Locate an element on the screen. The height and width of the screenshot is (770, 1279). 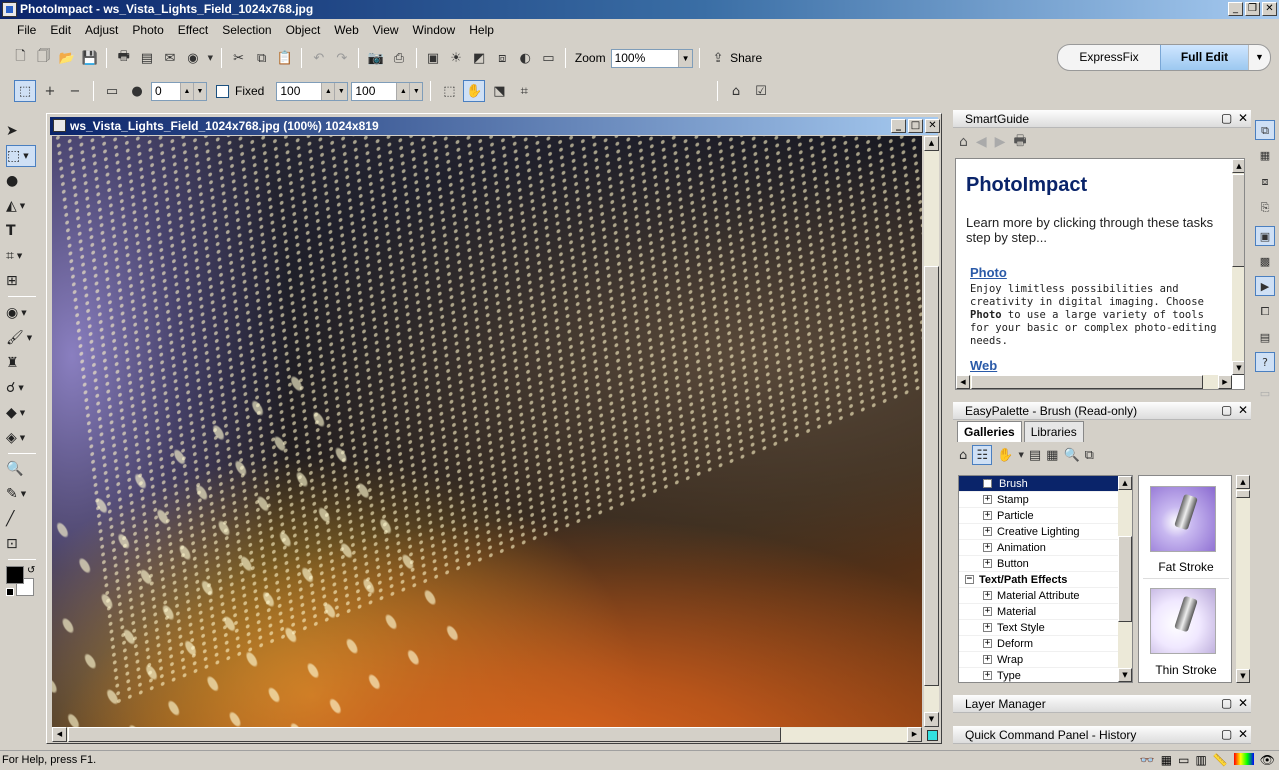
easypalette-panel-icon: ▣ is located at coordinates (1265, 236).